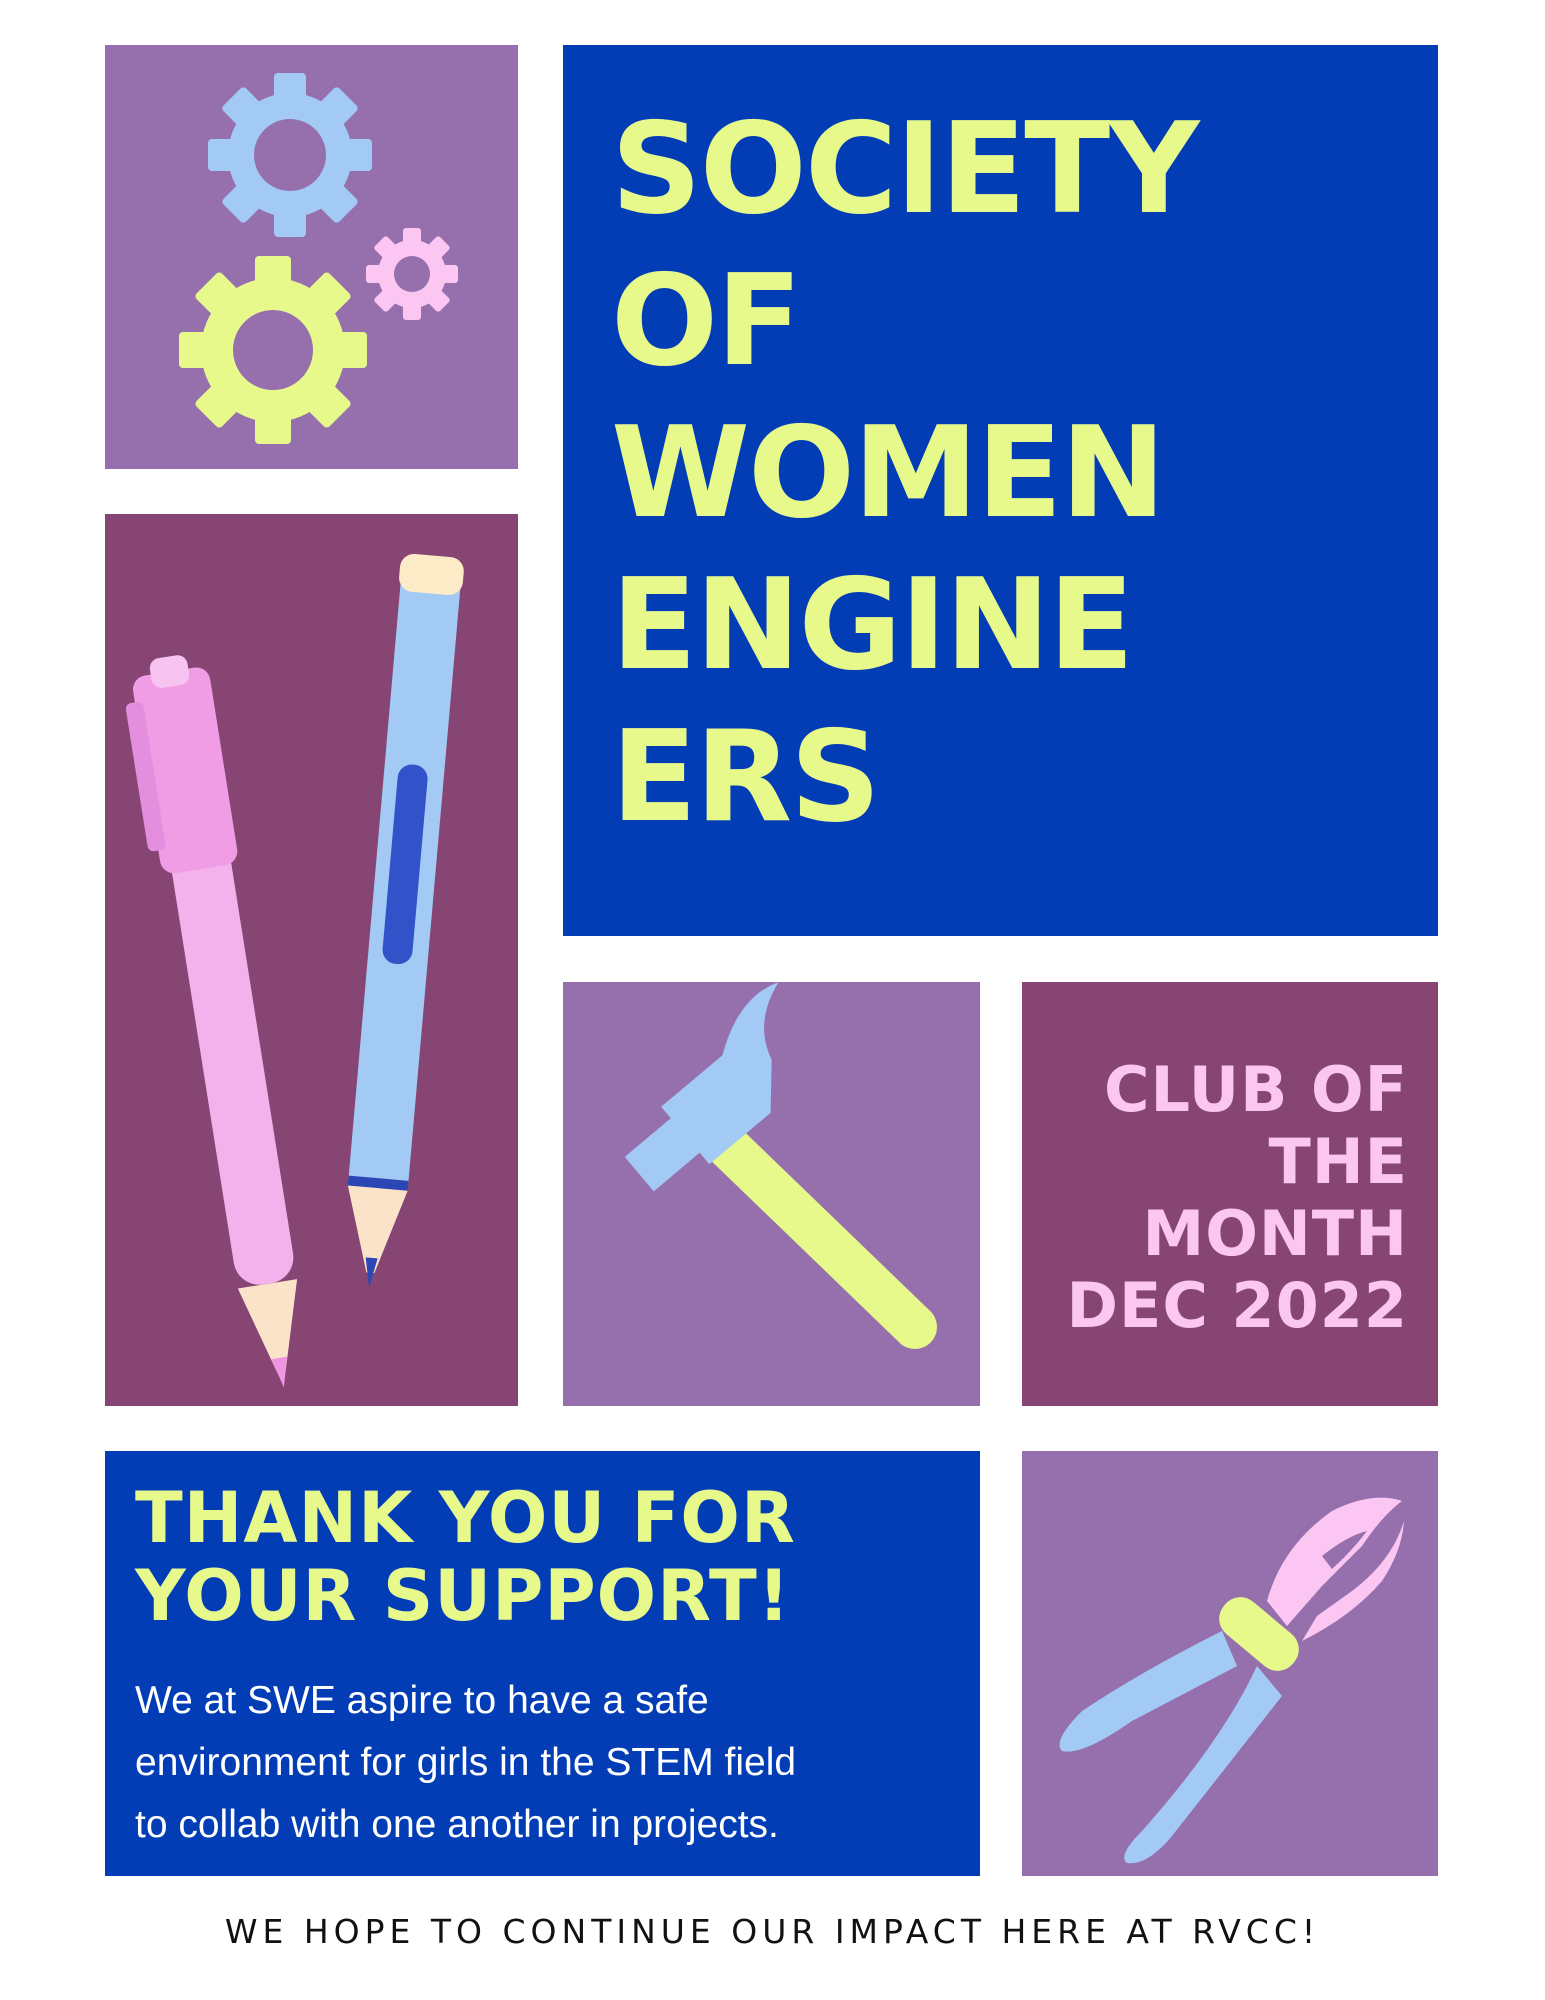  Describe the element at coordinates (466, 1762) in the screenshot. I see `thanks-body-line: environment for girls in the STEM field` at that location.